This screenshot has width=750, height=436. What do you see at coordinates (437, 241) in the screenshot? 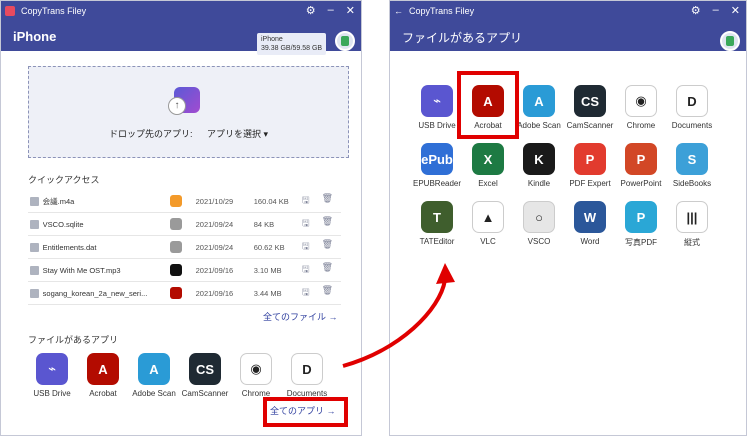
I see `app-label: TATEditor` at bounding box center [437, 241].